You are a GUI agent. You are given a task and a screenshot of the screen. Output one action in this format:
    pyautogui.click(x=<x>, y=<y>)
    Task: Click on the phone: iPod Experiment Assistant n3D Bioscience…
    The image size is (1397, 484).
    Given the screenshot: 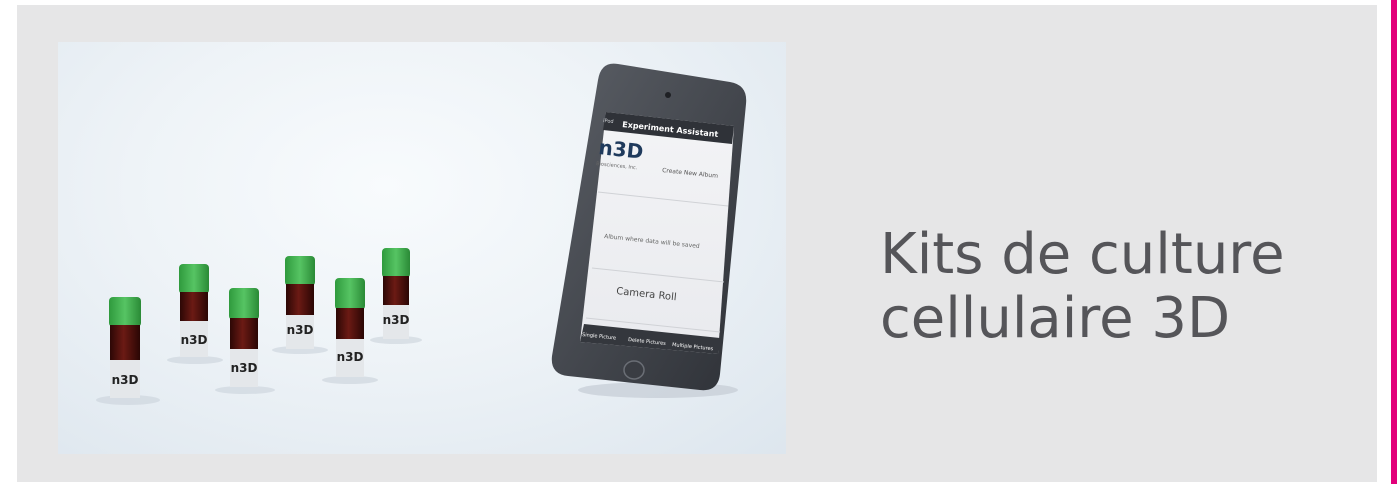 What is the action you would take?
    pyautogui.click(x=649, y=227)
    